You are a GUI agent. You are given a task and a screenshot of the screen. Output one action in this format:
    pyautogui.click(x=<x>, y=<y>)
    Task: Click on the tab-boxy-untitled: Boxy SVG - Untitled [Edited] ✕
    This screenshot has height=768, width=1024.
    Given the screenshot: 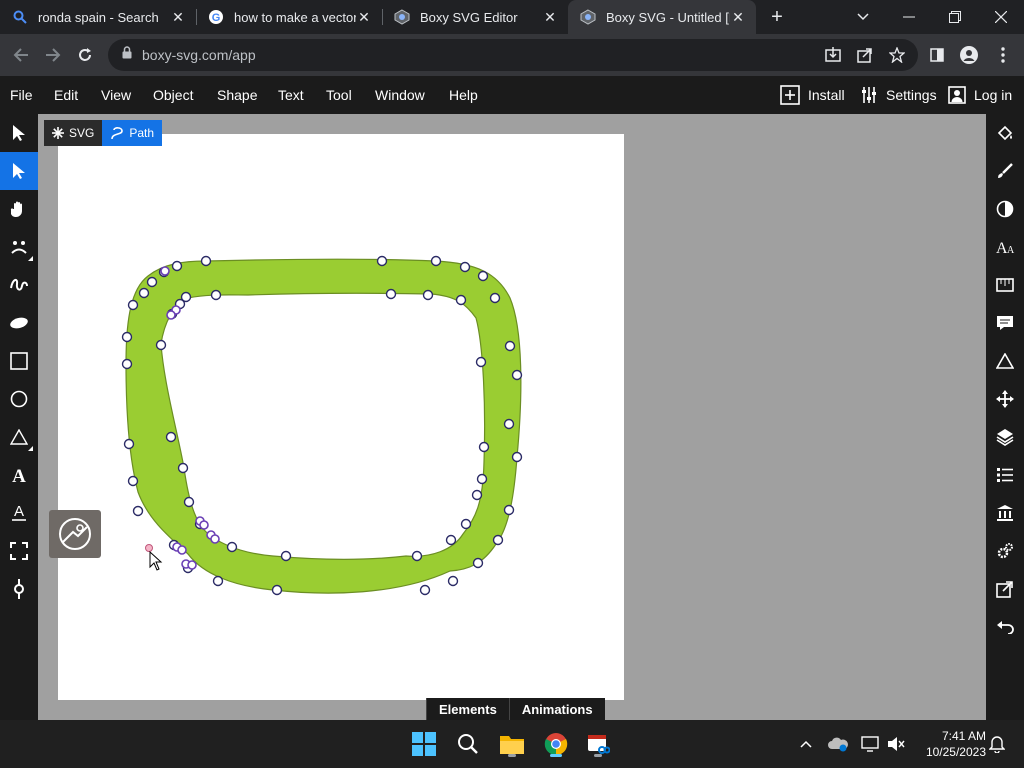 What is the action you would take?
    pyautogui.click(x=662, y=17)
    